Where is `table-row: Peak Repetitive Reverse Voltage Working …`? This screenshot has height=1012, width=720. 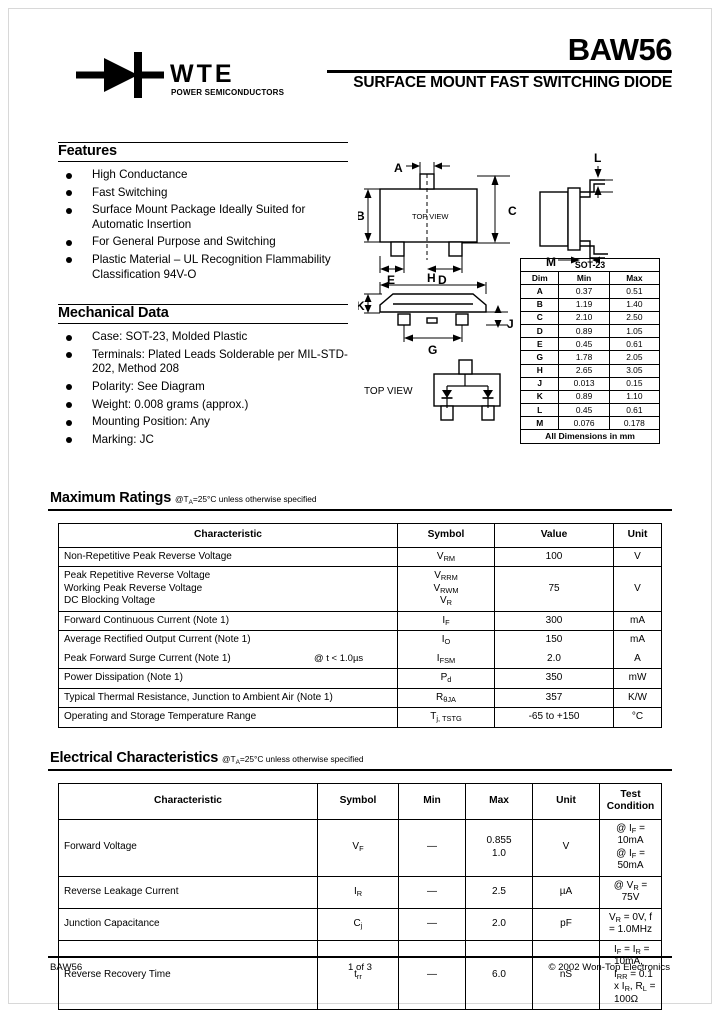
table-row: Peak Repetitive Reverse Voltage Working … is located at coordinates (360, 589).